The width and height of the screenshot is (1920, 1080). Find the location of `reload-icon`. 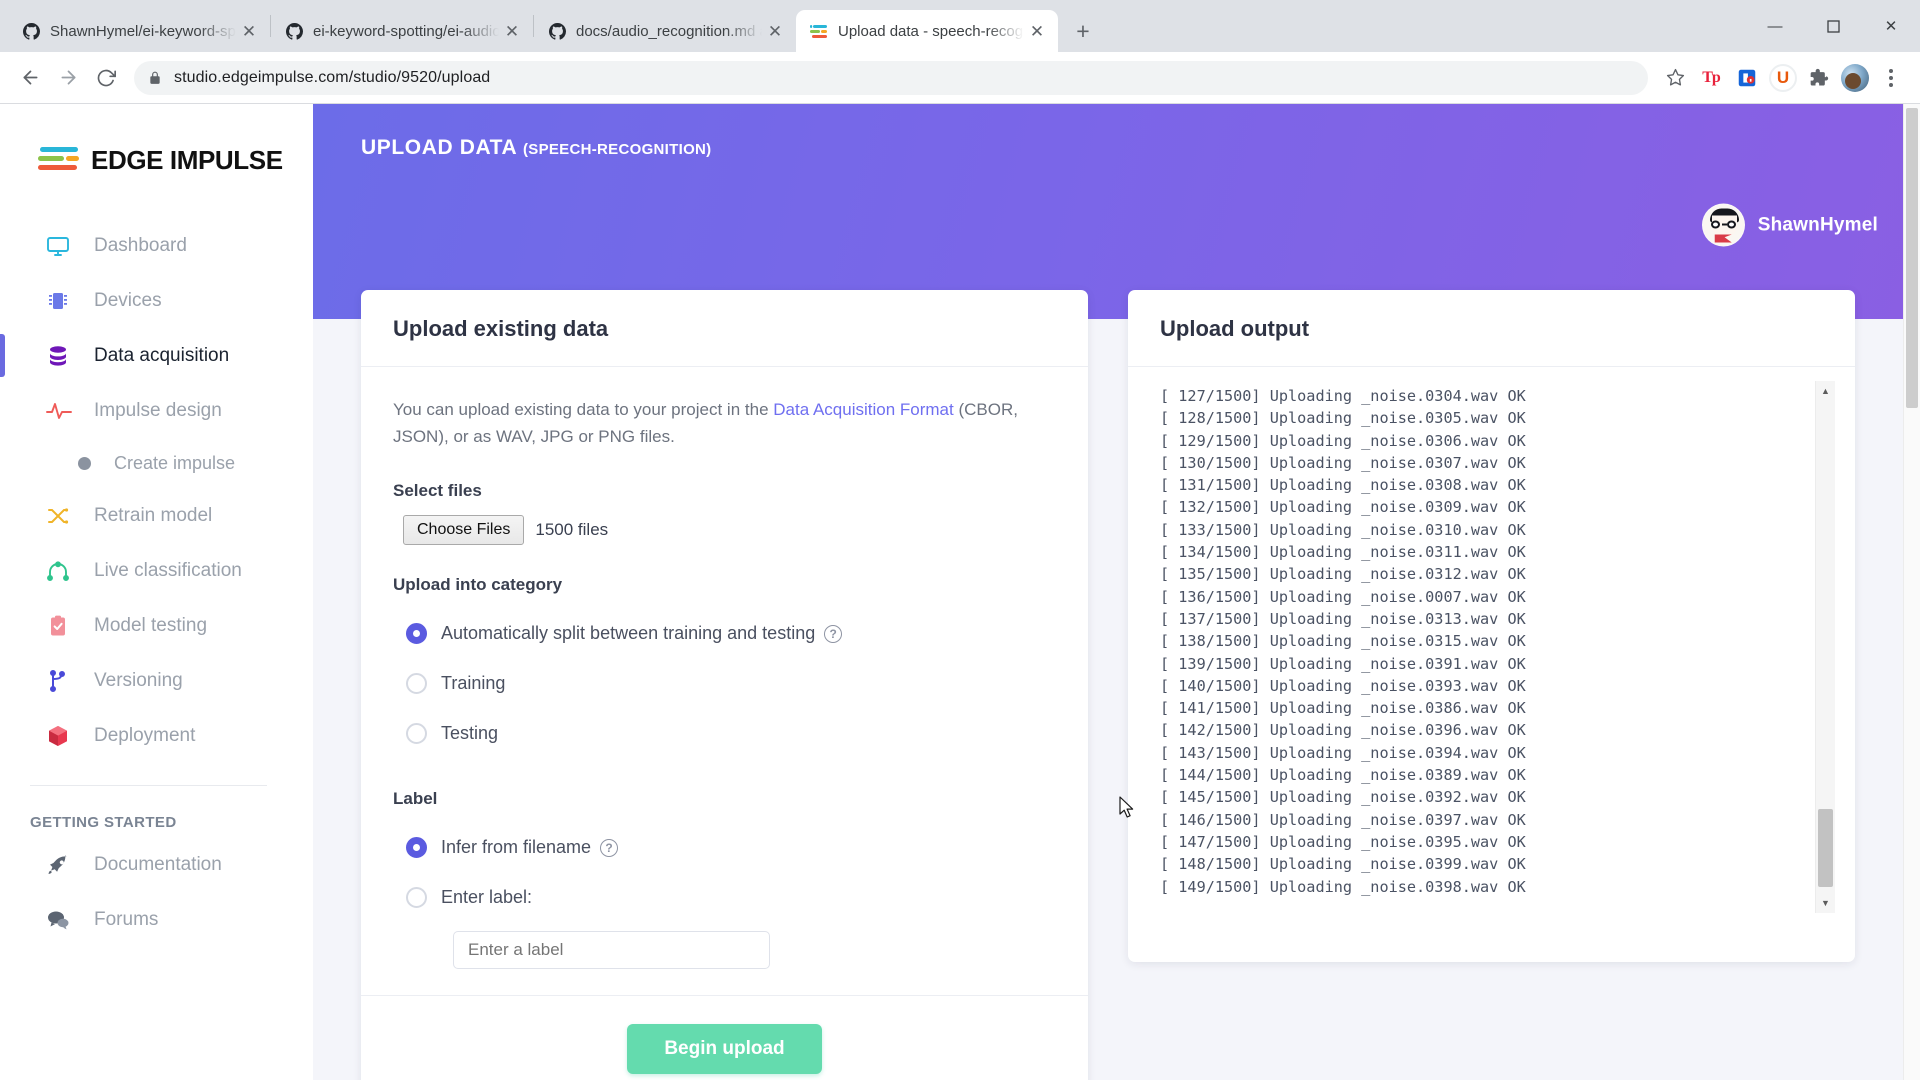

reload-icon is located at coordinates (106, 78).